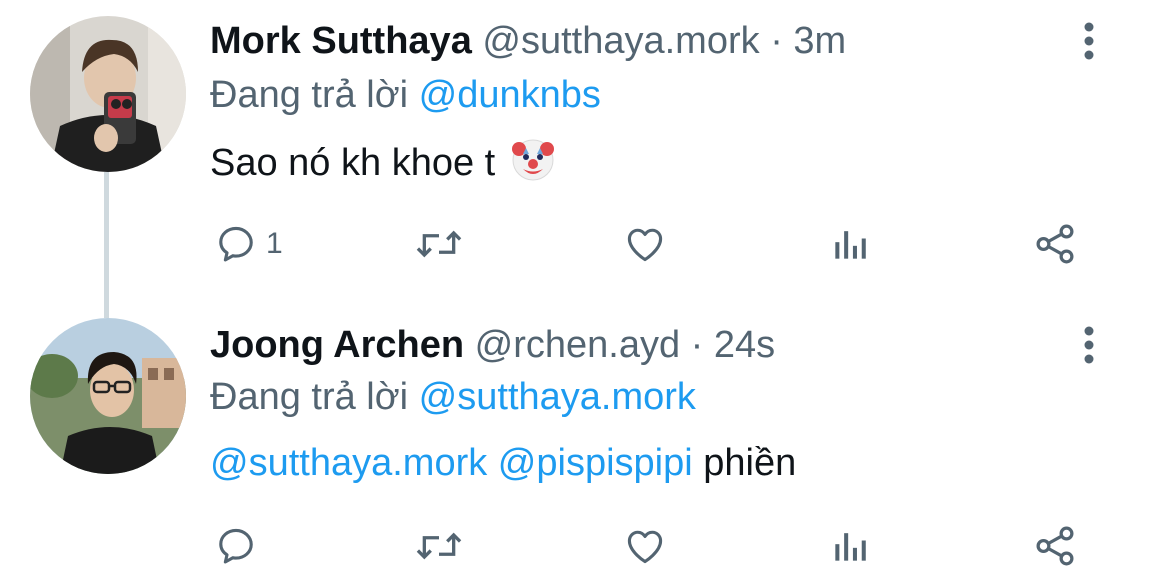 The height and width of the screenshot is (588, 1152). What do you see at coordinates (744, 345) in the screenshot?
I see `timestamp: 24s` at bounding box center [744, 345].